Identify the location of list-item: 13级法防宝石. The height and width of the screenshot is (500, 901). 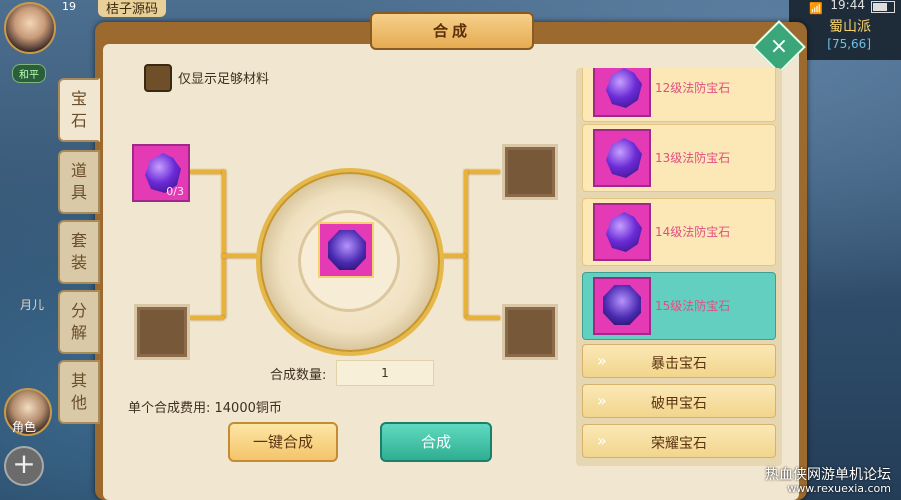
(679, 158).